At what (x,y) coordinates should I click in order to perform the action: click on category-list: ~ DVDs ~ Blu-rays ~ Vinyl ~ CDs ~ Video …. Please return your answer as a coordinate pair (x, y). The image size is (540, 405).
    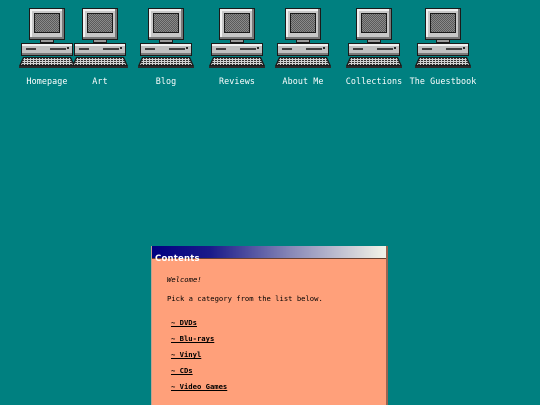
    Looking at the image, I should click on (276, 358).